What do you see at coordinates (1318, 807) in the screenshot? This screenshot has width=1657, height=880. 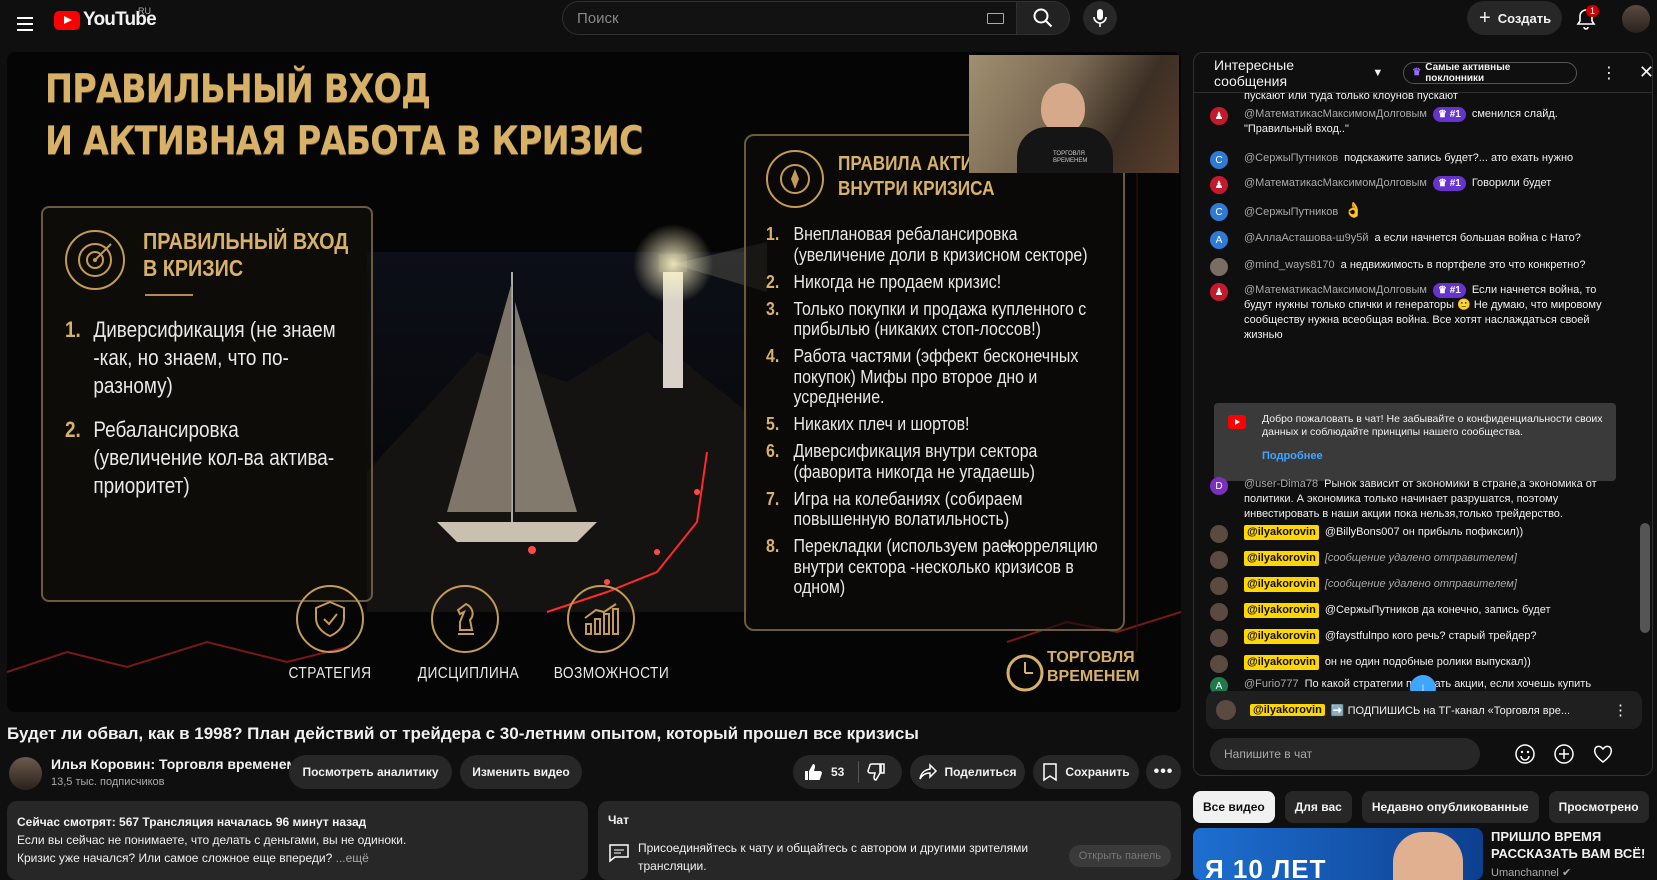 I see `filter-for-you: Для вас` at bounding box center [1318, 807].